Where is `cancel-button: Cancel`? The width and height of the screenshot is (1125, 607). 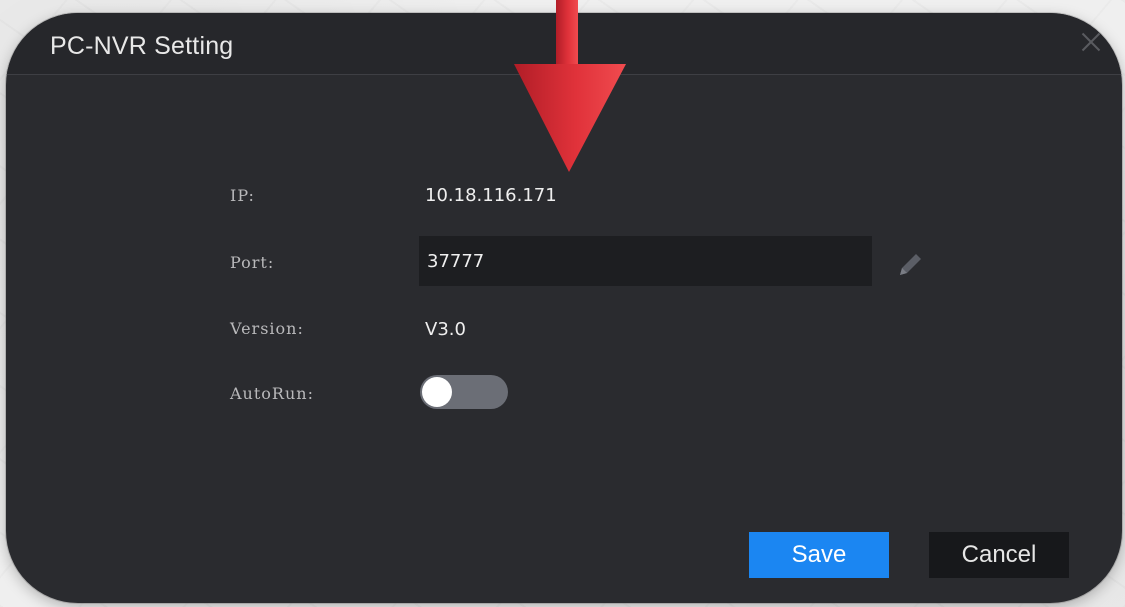 cancel-button: Cancel is located at coordinates (999, 555).